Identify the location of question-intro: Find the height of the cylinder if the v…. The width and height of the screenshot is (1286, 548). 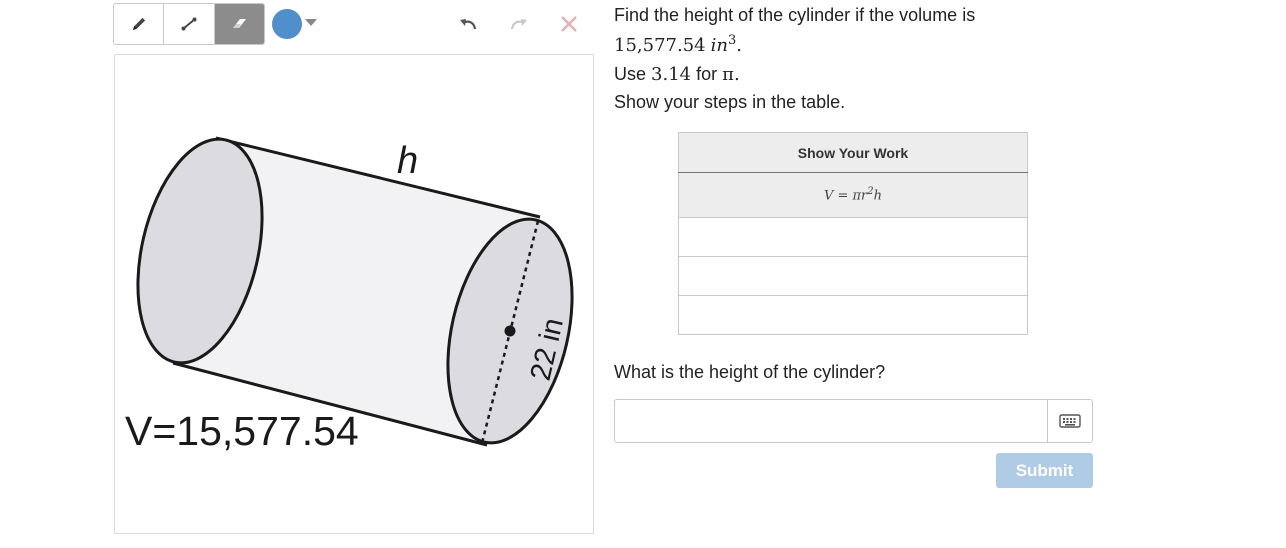
(795, 15).